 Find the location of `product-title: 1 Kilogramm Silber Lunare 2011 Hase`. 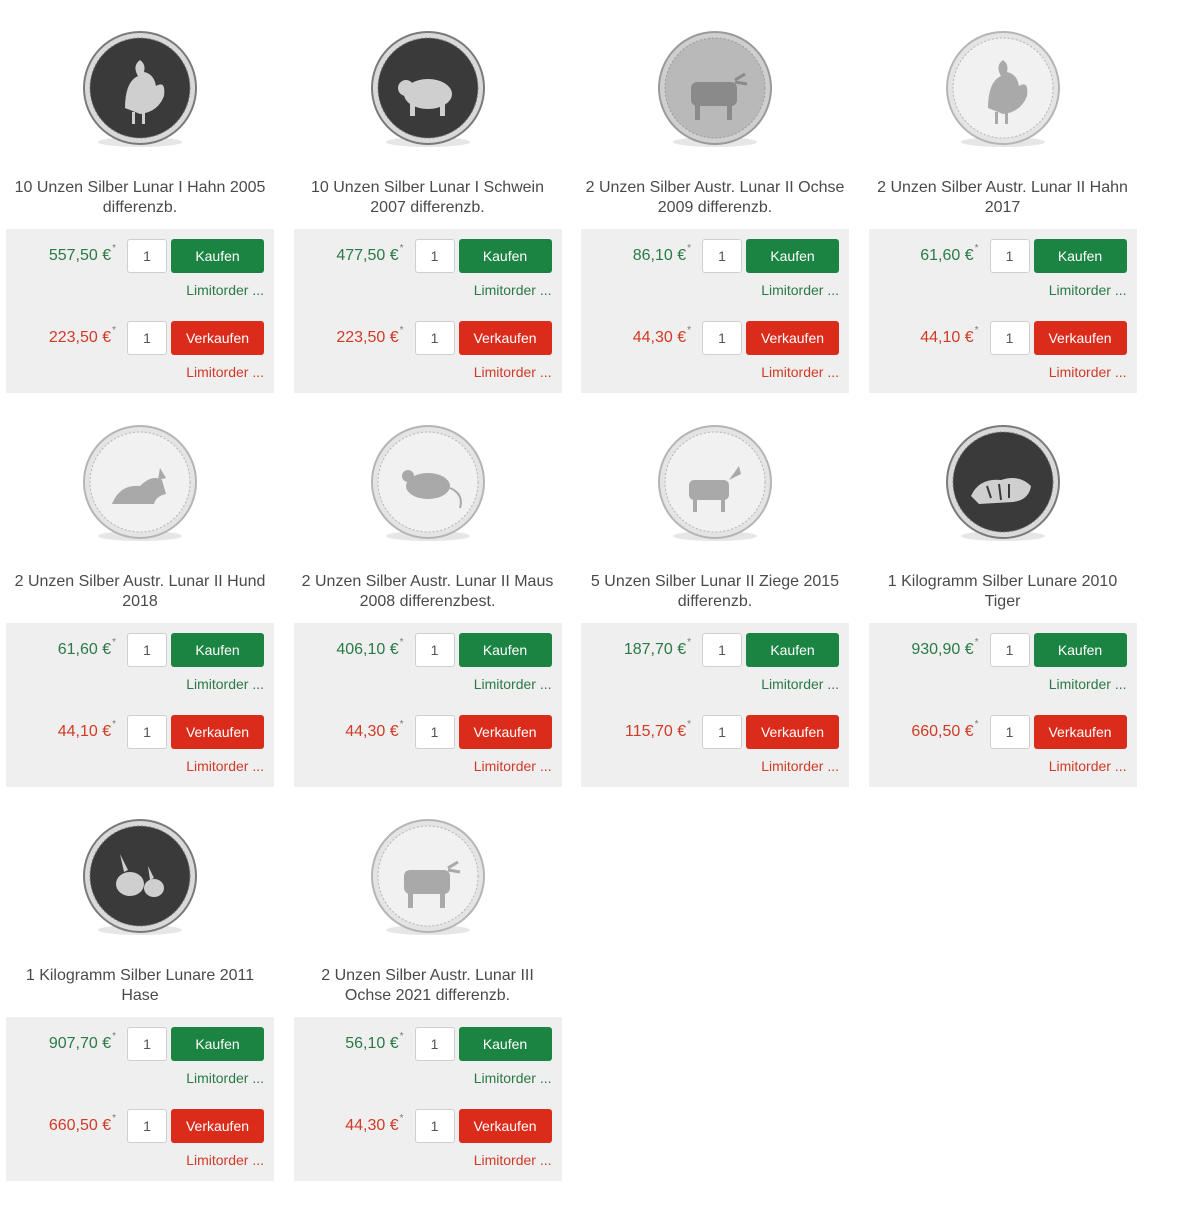

product-title: 1 Kilogramm Silber Lunare 2011 Hase is located at coordinates (140, 986).